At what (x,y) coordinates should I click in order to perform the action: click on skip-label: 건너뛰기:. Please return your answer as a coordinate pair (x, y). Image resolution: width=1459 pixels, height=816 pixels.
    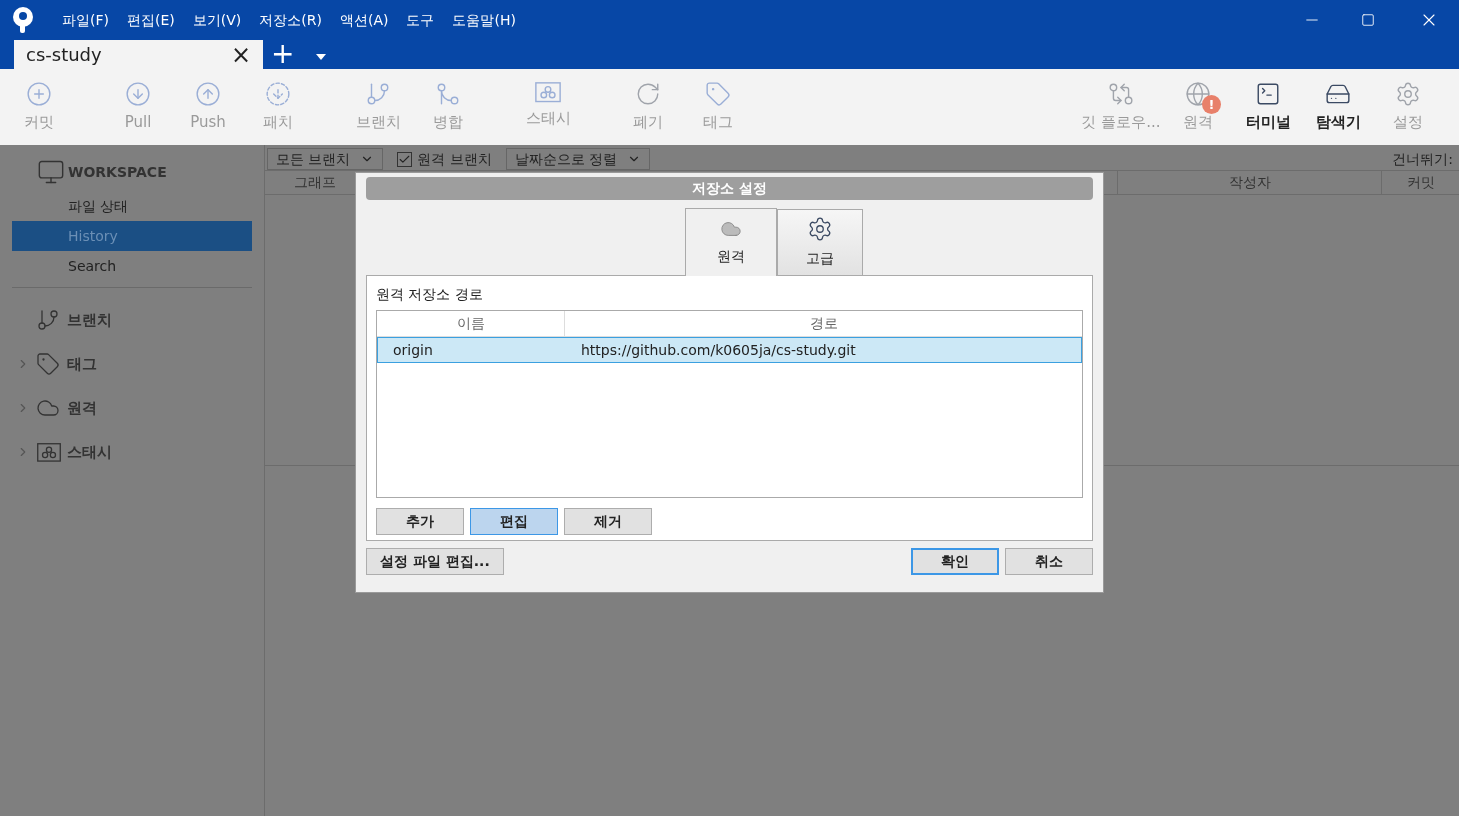
    Looking at the image, I should click on (1422, 159).